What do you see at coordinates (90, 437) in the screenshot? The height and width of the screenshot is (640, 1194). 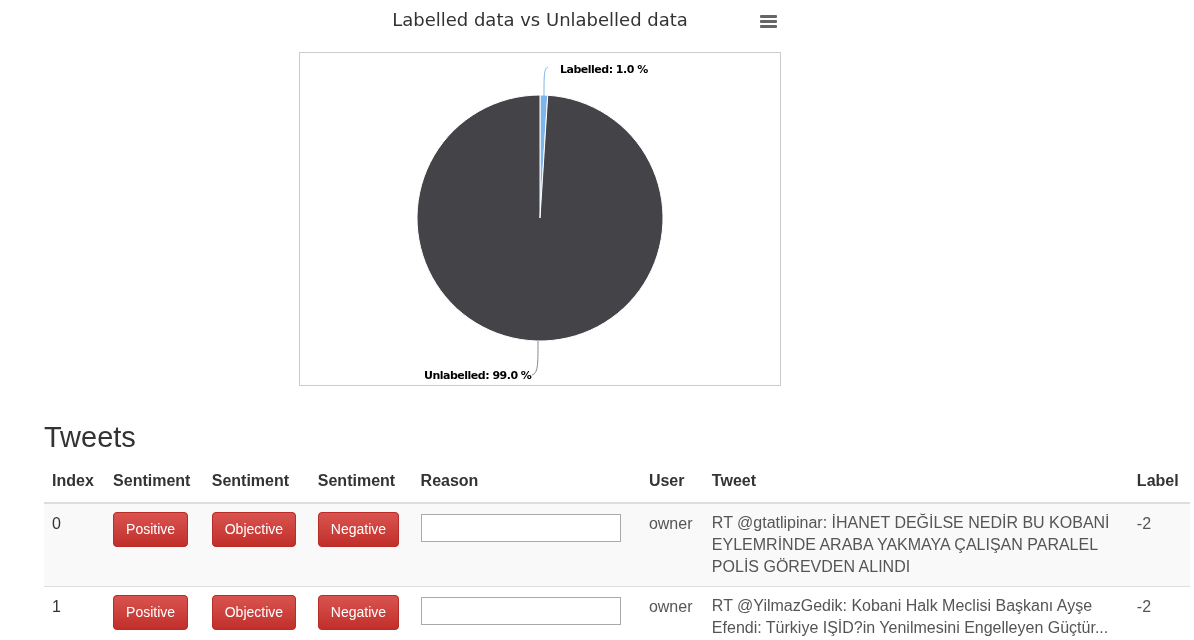 I see `section-title: Tweets` at bounding box center [90, 437].